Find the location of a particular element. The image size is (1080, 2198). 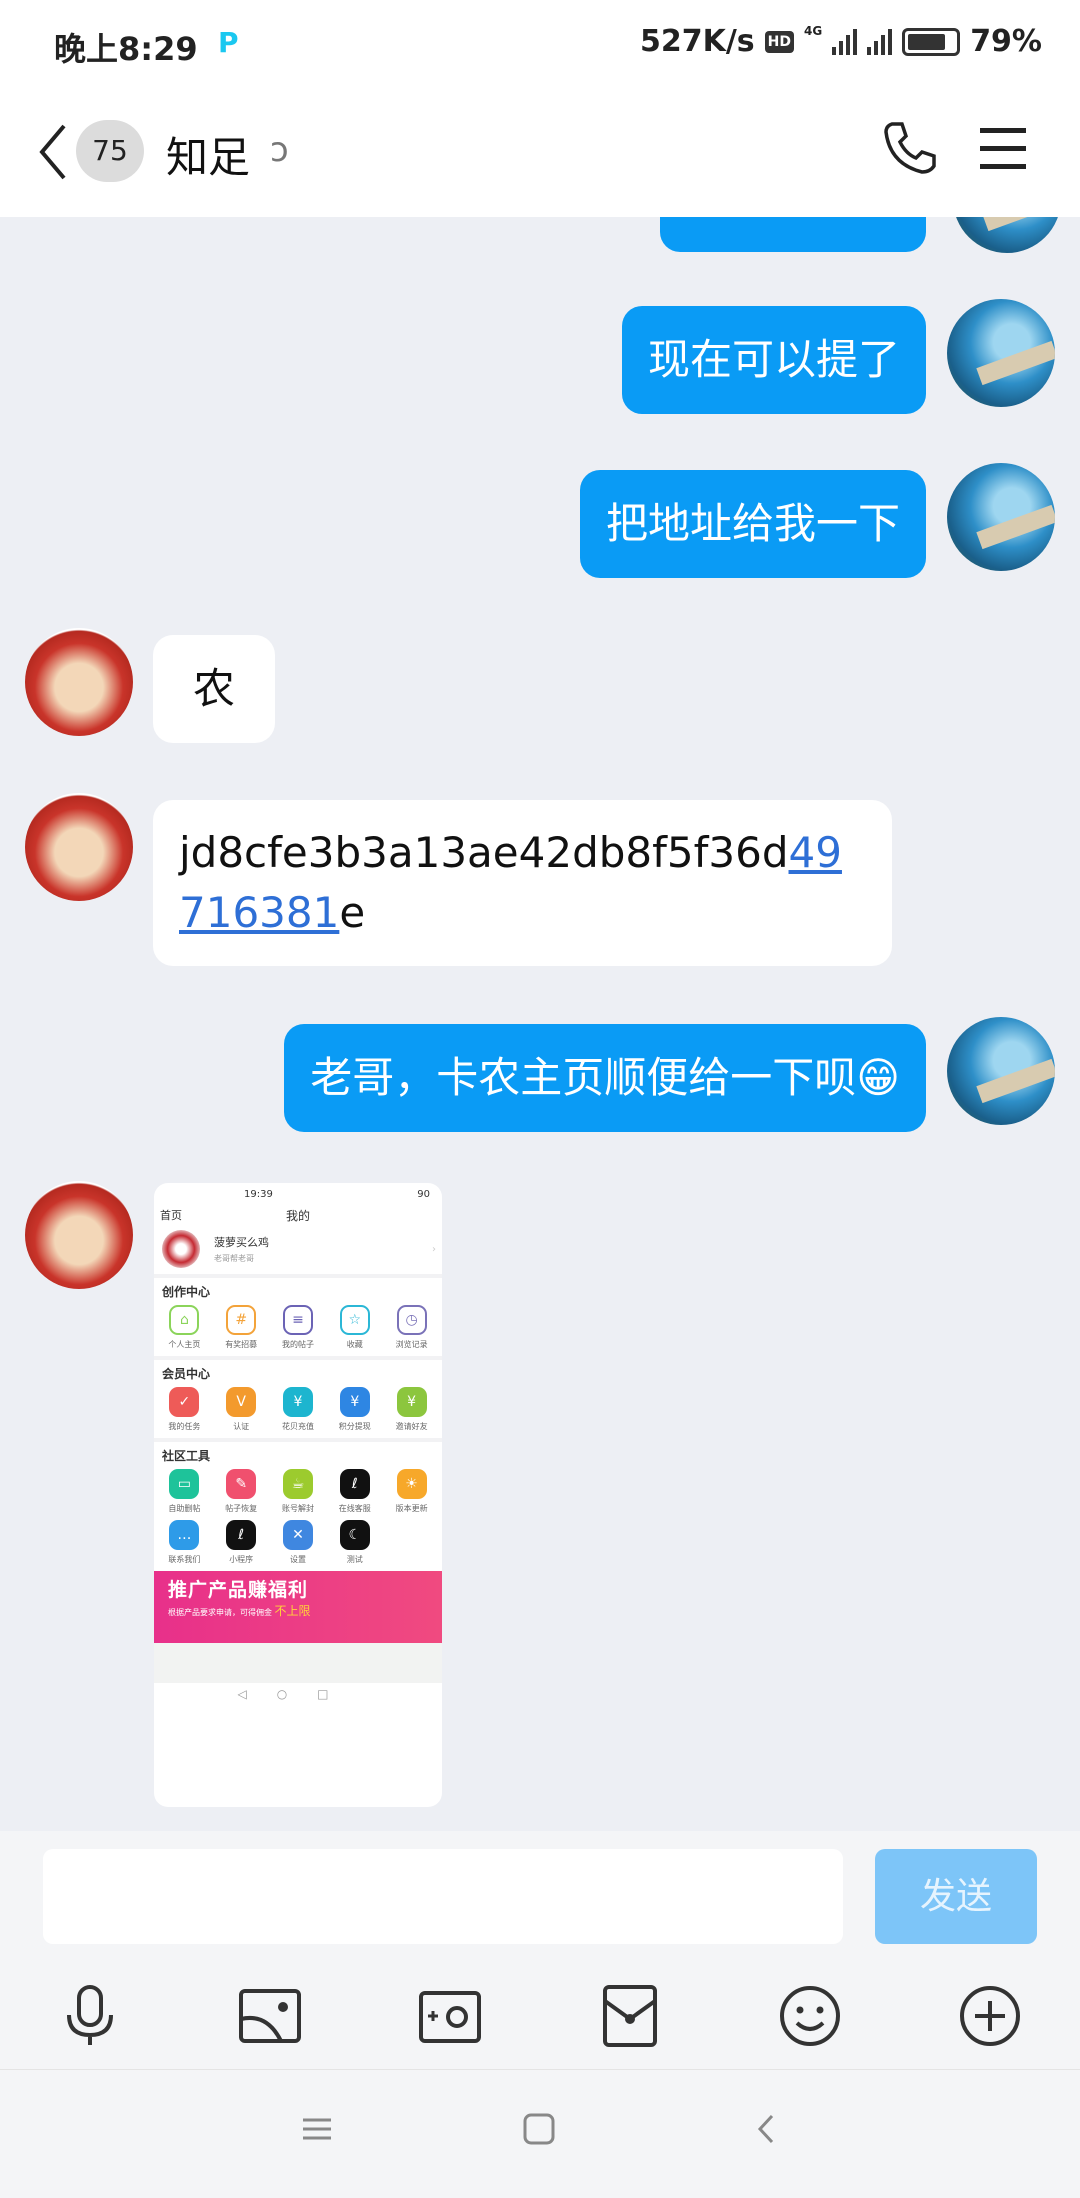

message-input is located at coordinates (443, 1896).